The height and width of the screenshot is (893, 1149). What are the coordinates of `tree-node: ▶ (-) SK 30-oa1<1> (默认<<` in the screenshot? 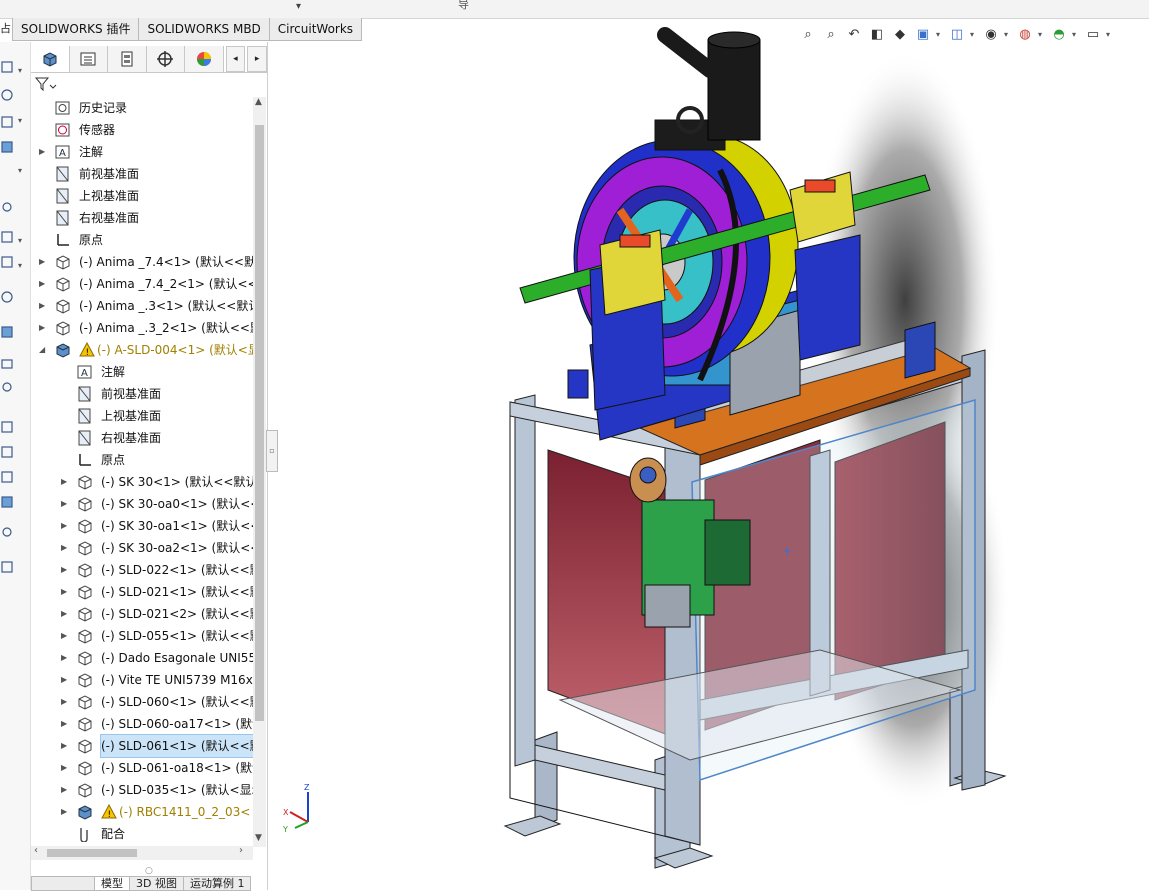 It's located at (142, 526).